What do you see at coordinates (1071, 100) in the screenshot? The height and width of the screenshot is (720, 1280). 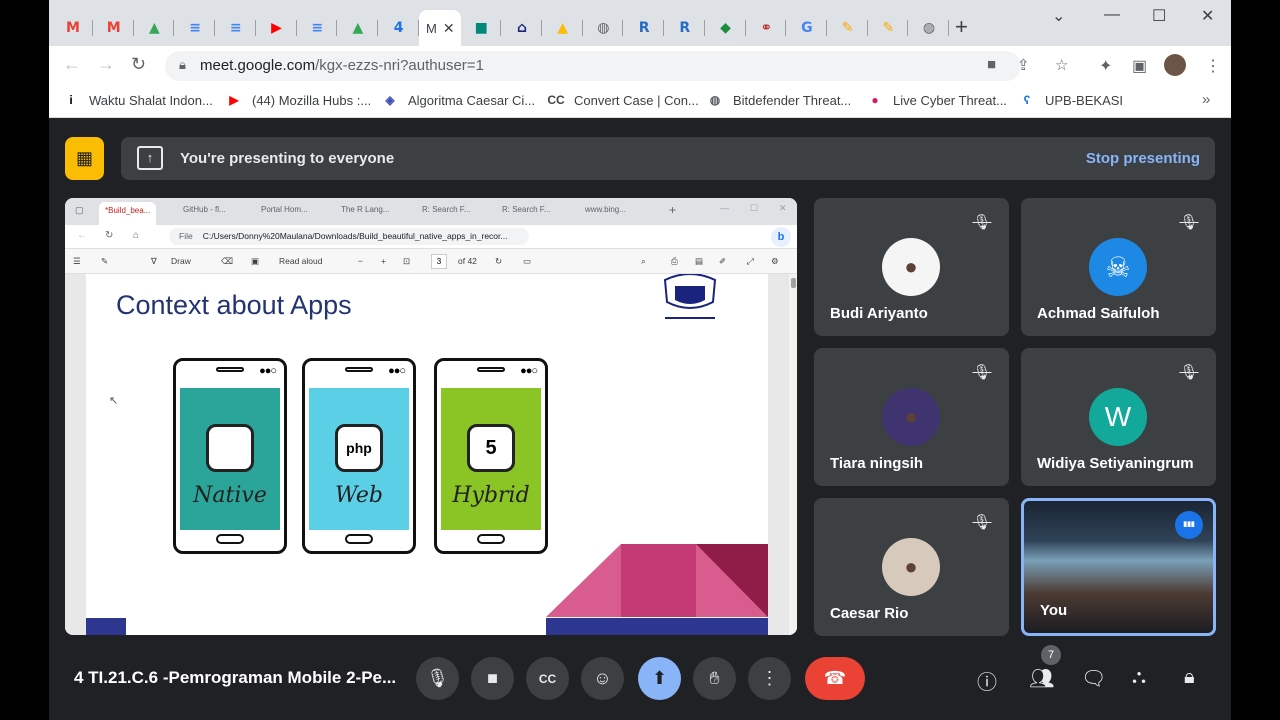 I see `bookmark-item: ʕ UPB-BEKASI` at bounding box center [1071, 100].